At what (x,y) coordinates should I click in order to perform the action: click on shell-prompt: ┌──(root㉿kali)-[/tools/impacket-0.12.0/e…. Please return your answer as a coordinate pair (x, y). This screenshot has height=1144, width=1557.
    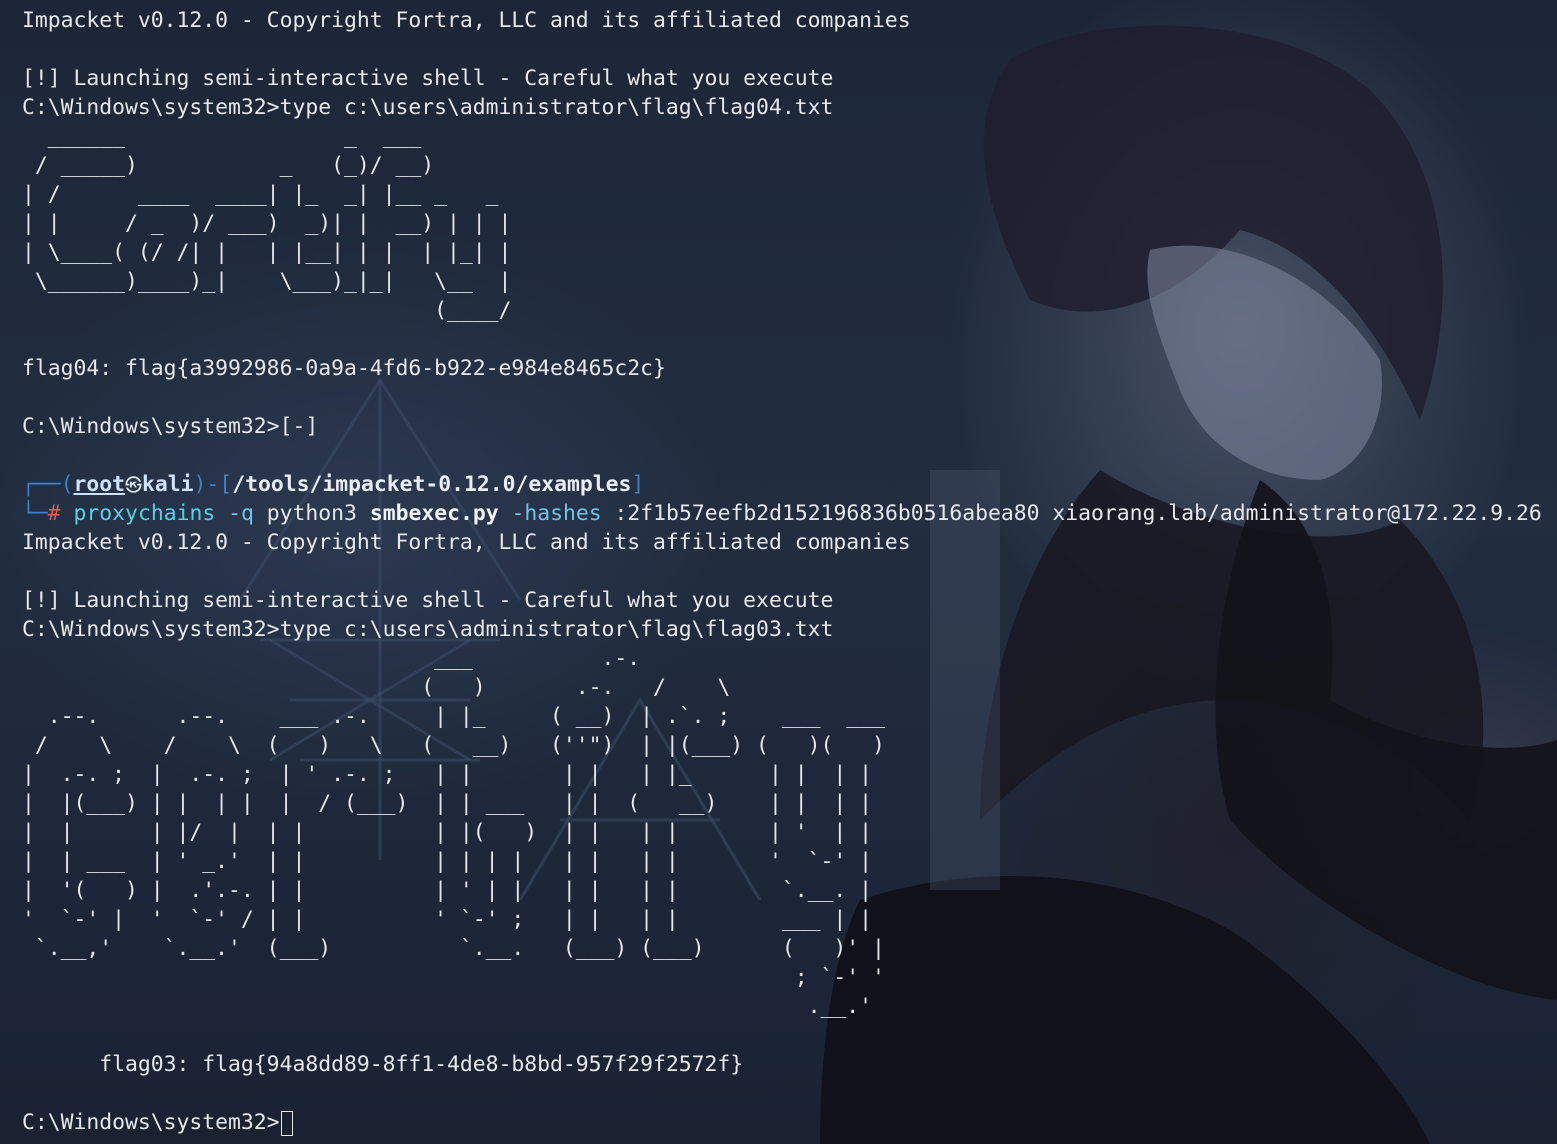
    Looking at the image, I should click on (789, 499).